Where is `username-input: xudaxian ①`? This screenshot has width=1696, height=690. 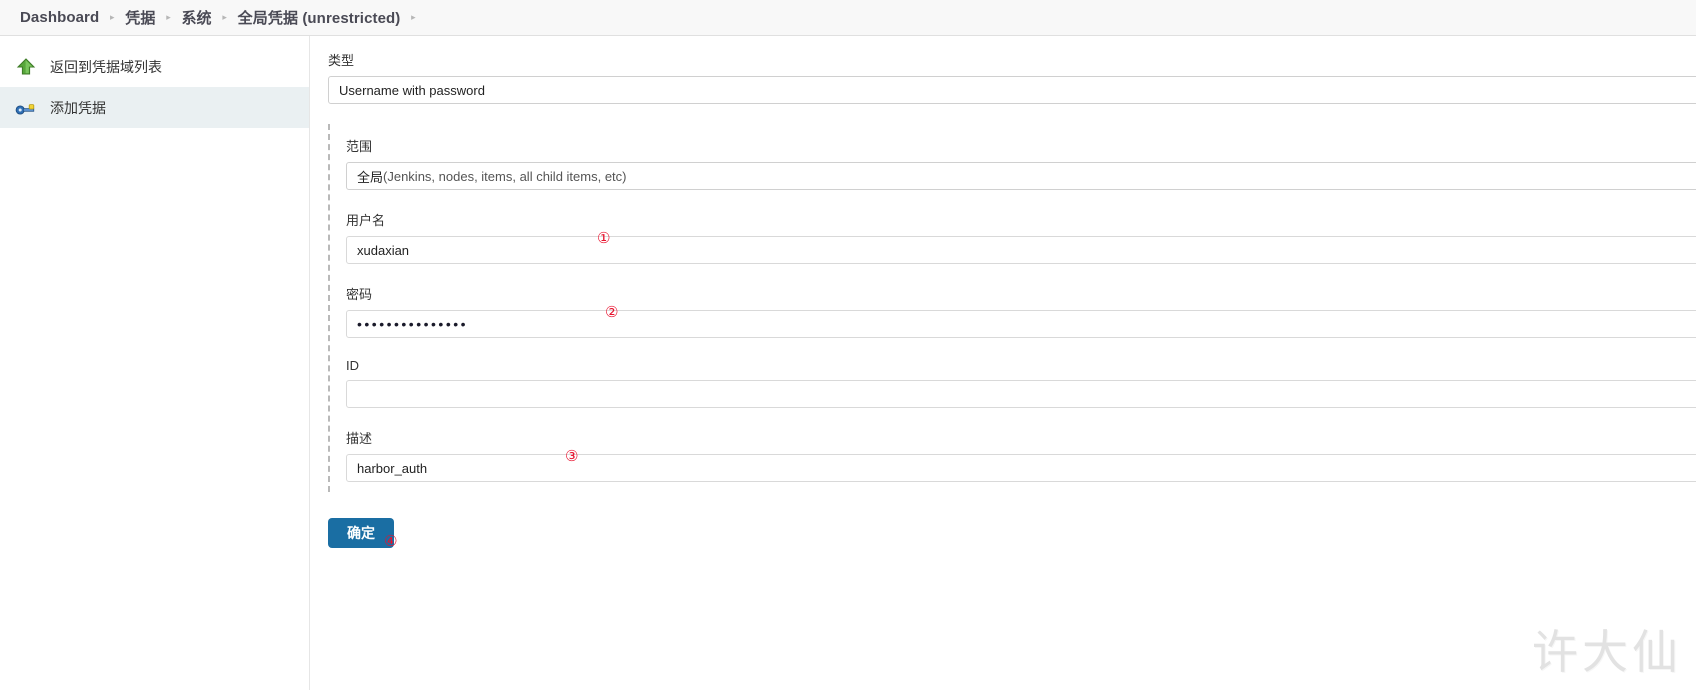
username-input: xudaxian ① is located at coordinates (1021, 247).